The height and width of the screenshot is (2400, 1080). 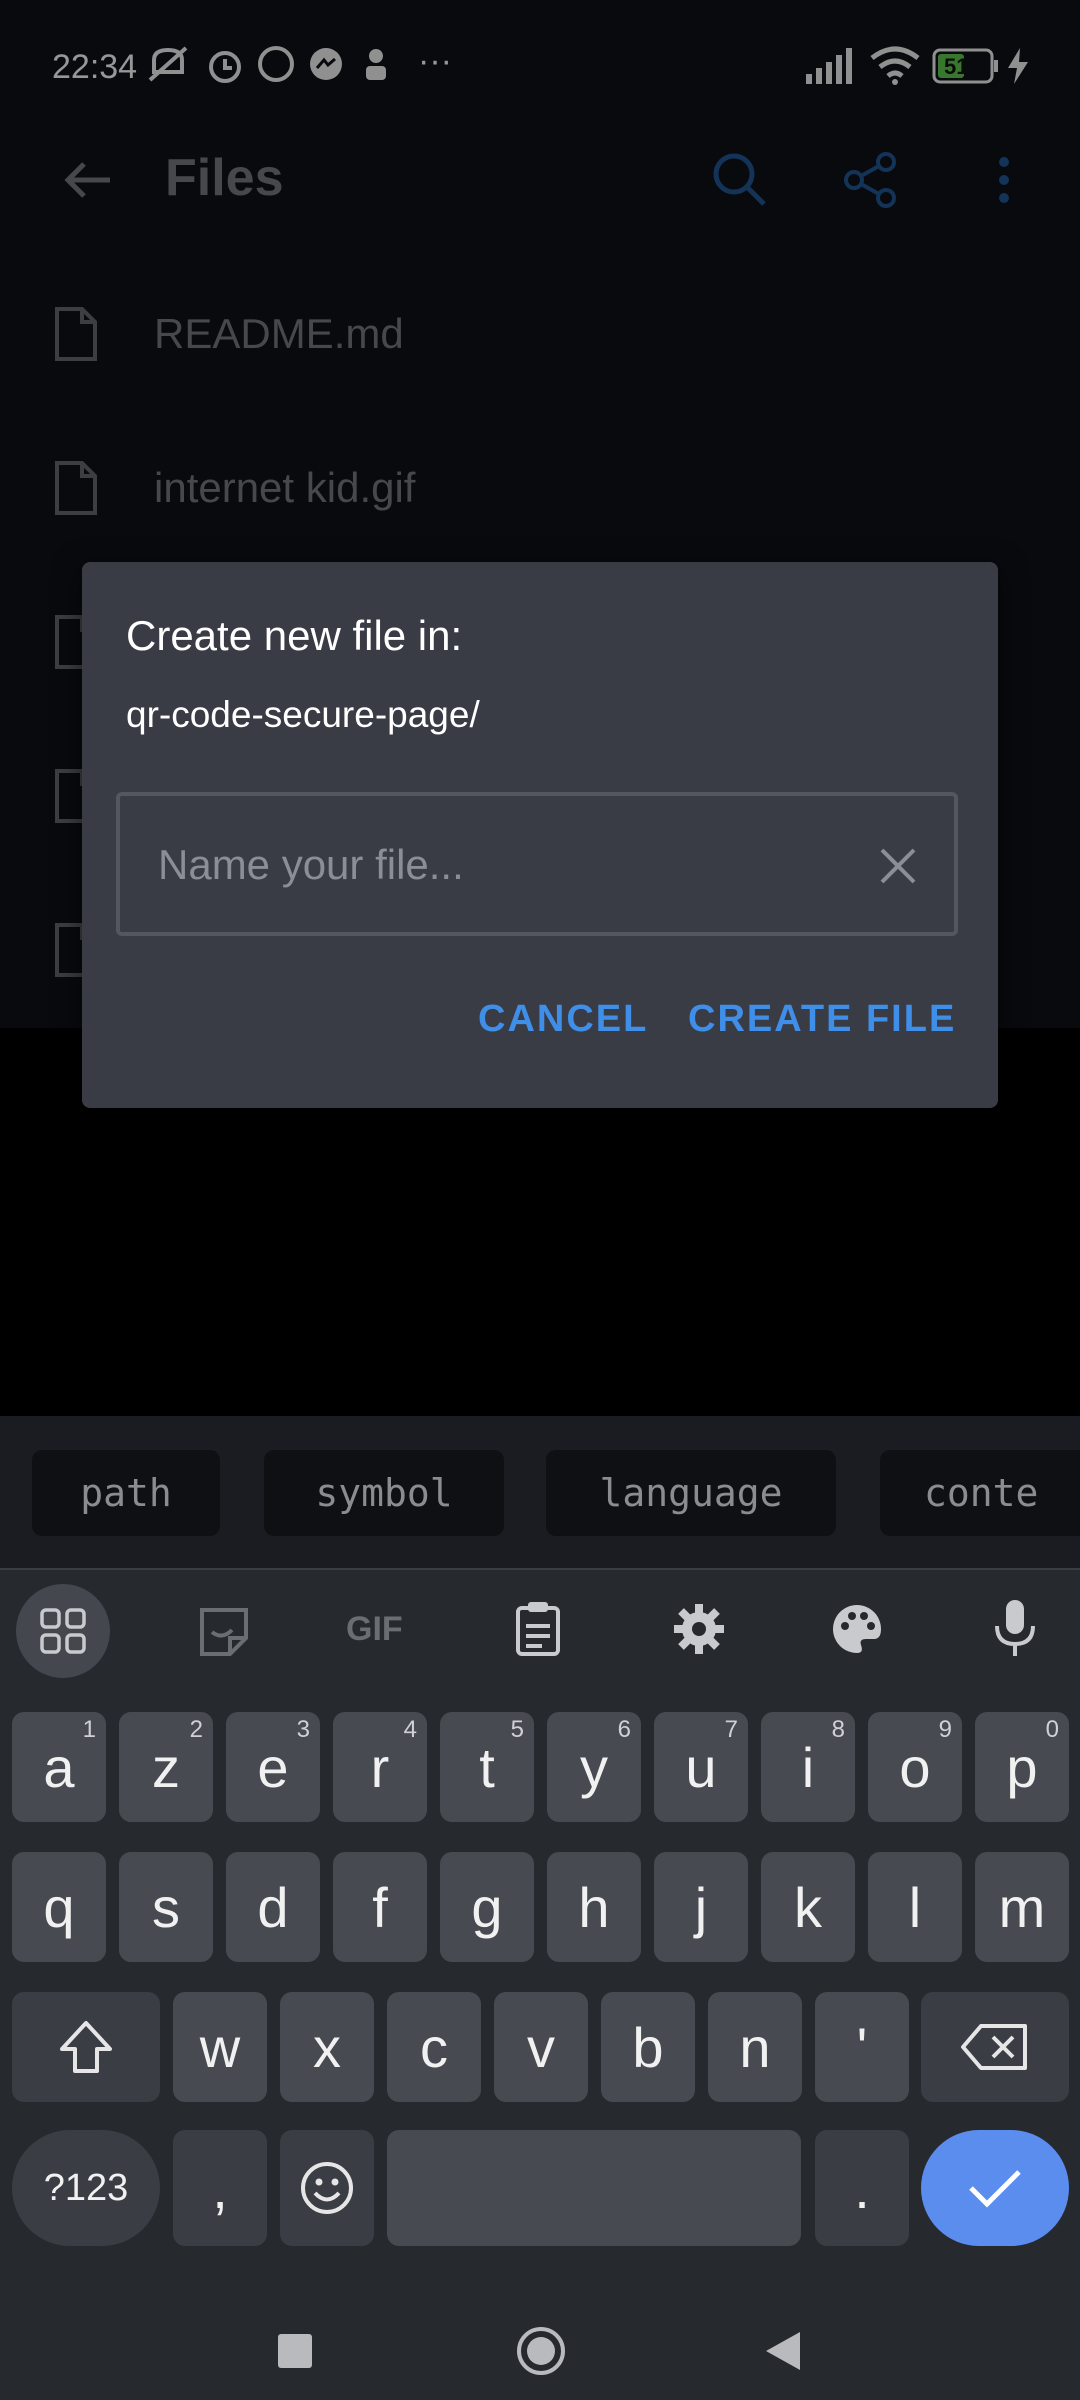 I want to click on sticker-icon, so click(x=224, y=1632).